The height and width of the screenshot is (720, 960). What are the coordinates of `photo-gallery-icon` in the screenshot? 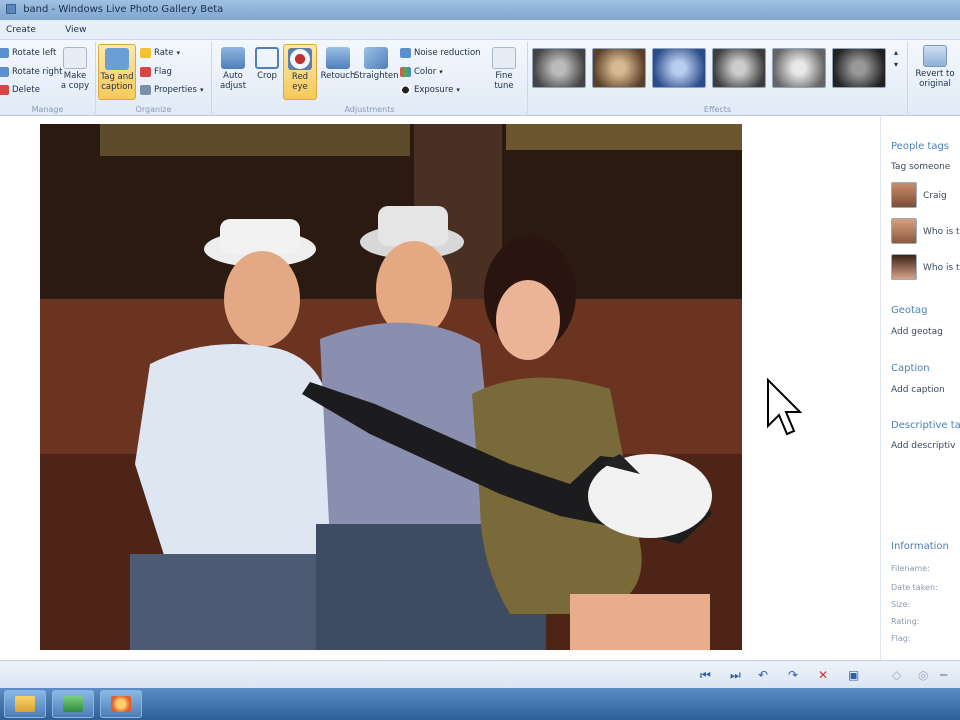 It's located at (121, 704).